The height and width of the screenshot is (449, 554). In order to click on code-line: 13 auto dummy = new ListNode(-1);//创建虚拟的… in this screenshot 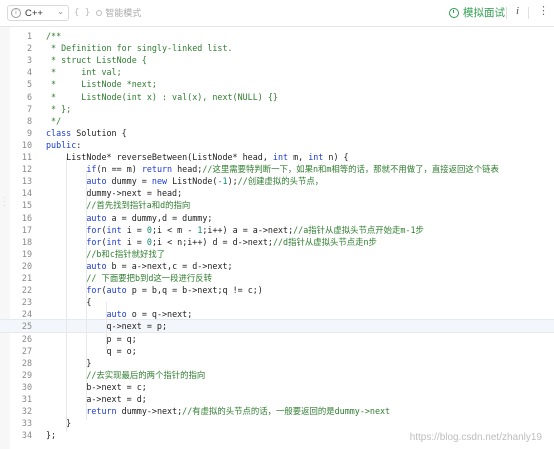, I will do `click(277, 181)`.